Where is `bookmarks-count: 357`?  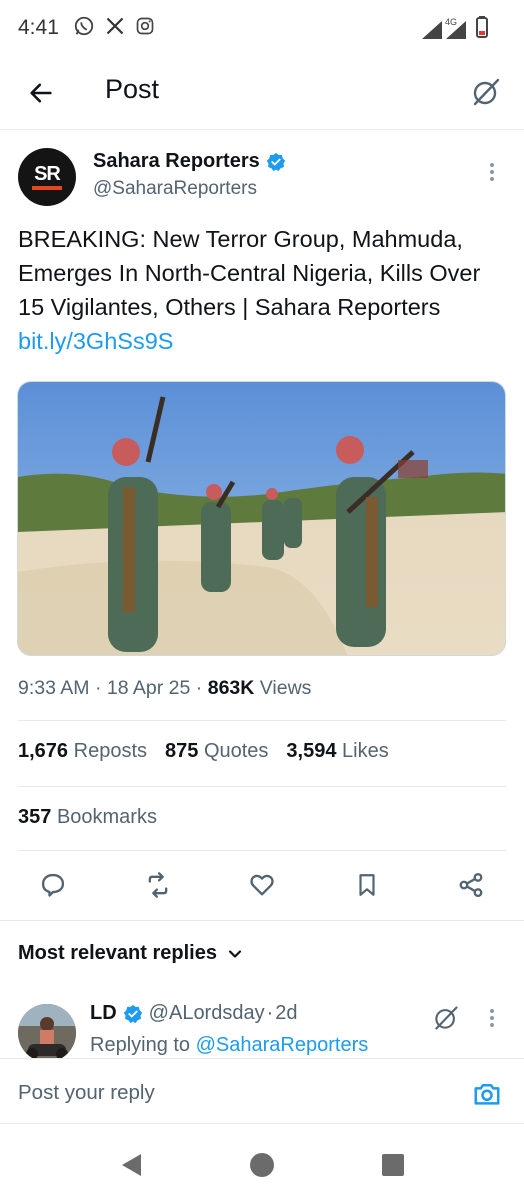
bookmarks-count: 357 is located at coordinates (35, 817).